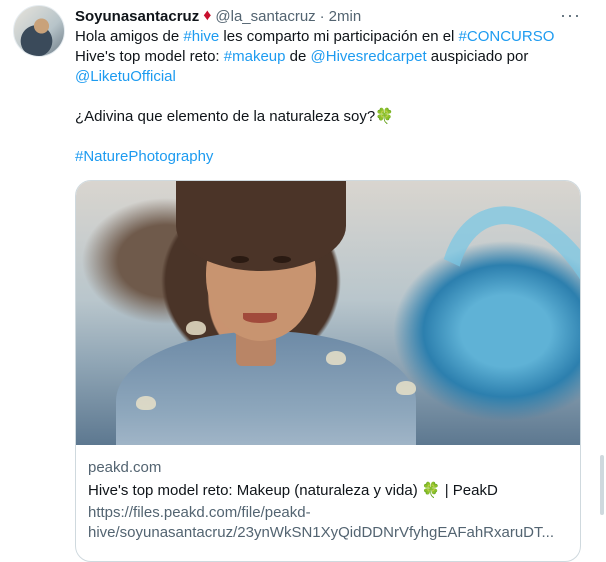 Image resolution: width=606 pixels, height=562 pixels. What do you see at coordinates (261, 226) in the screenshot?
I see `image-hair-shape` at bounding box center [261, 226].